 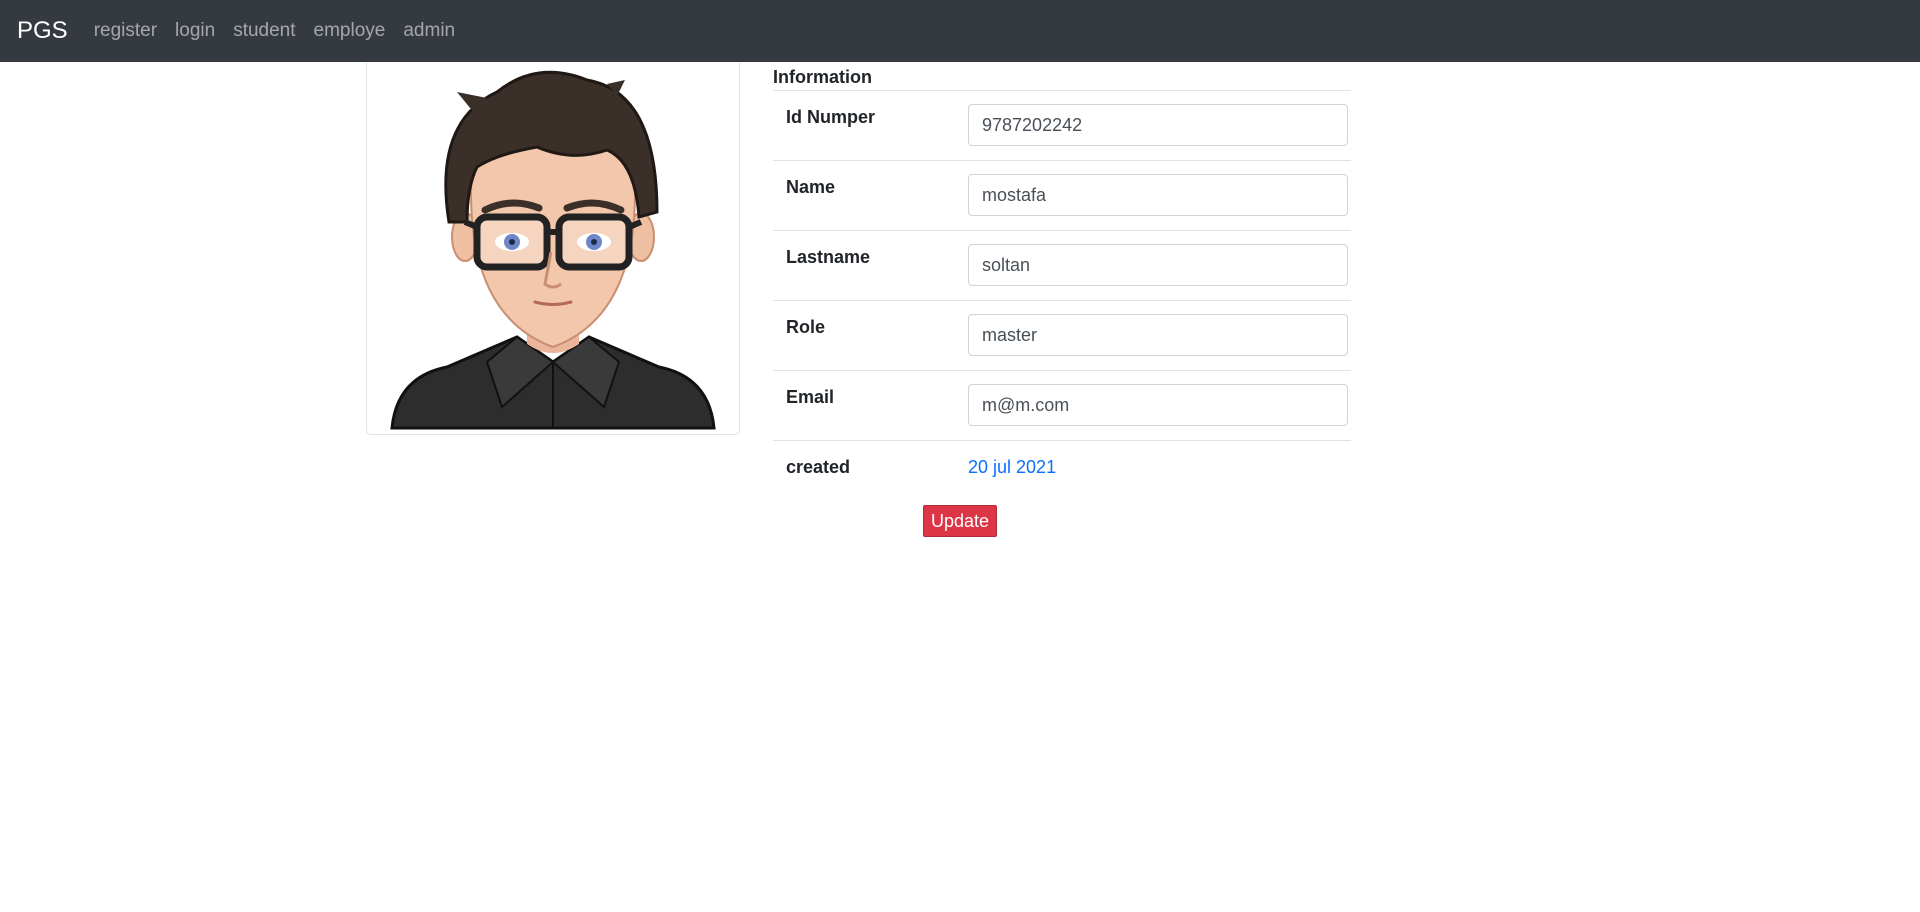 What do you see at coordinates (1012, 467) in the screenshot?
I see `created-date: 20 jul 2021` at bounding box center [1012, 467].